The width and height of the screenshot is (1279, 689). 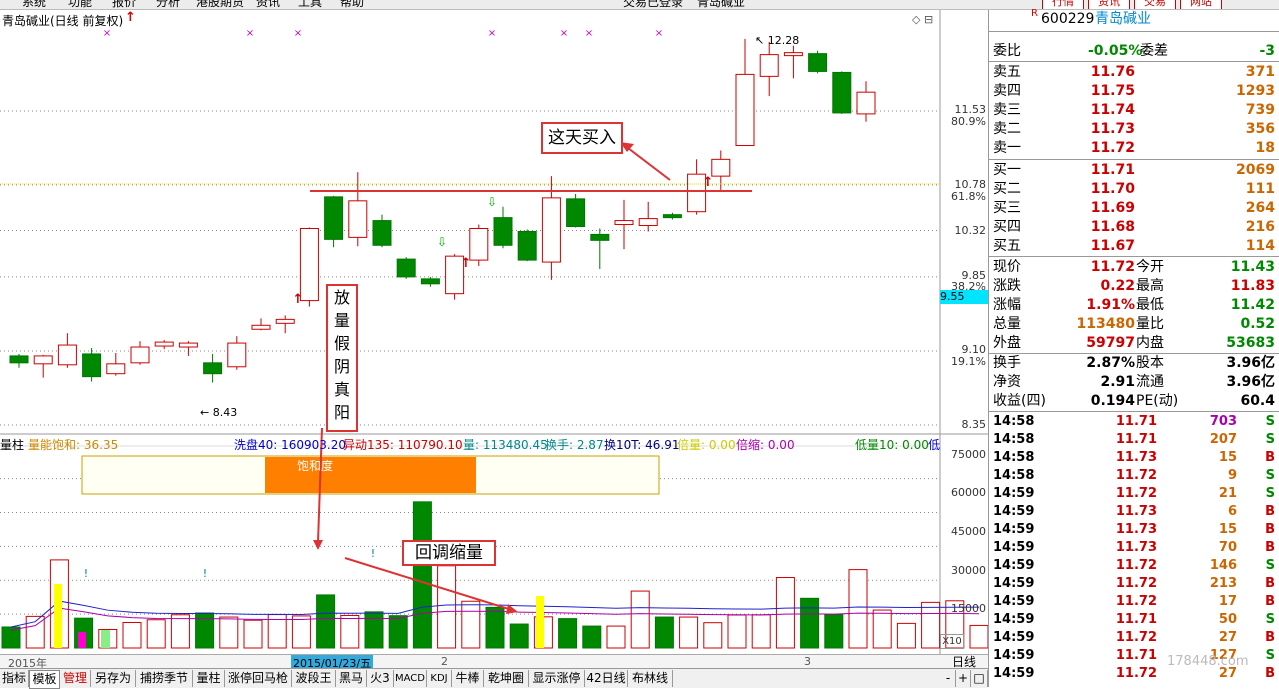 What do you see at coordinates (948, 678) in the screenshot?
I see `zoom-out-button: -` at bounding box center [948, 678].